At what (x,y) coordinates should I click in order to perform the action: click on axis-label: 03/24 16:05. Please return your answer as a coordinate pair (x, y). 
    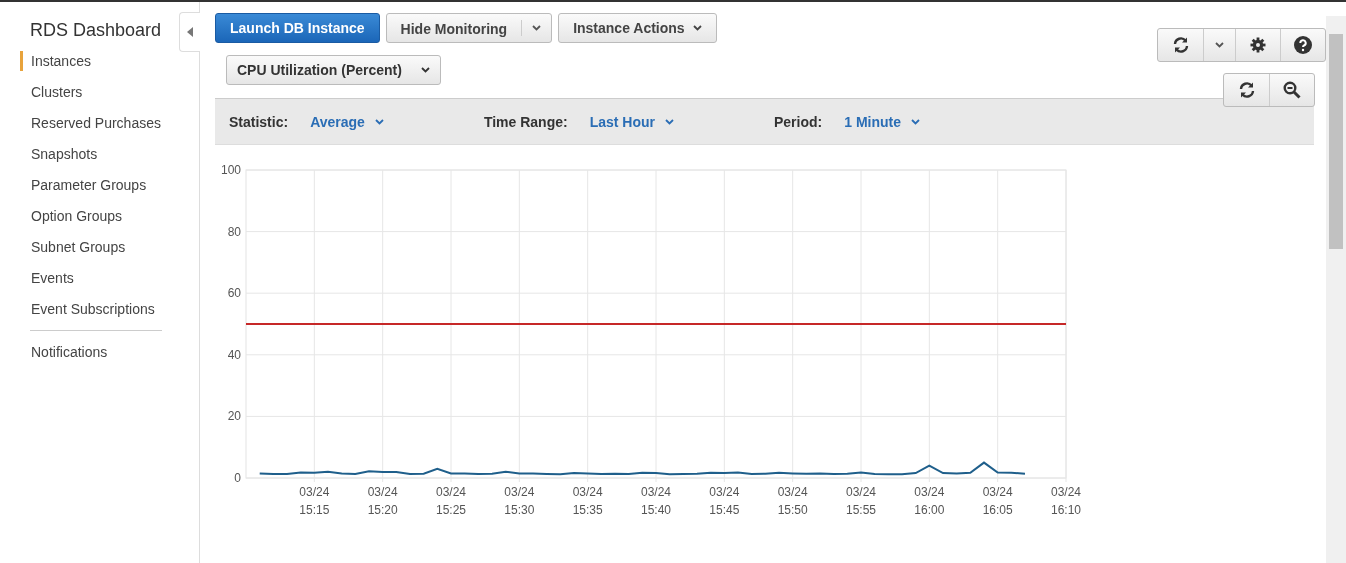
    Looking at the image, I should click on (997, 501).